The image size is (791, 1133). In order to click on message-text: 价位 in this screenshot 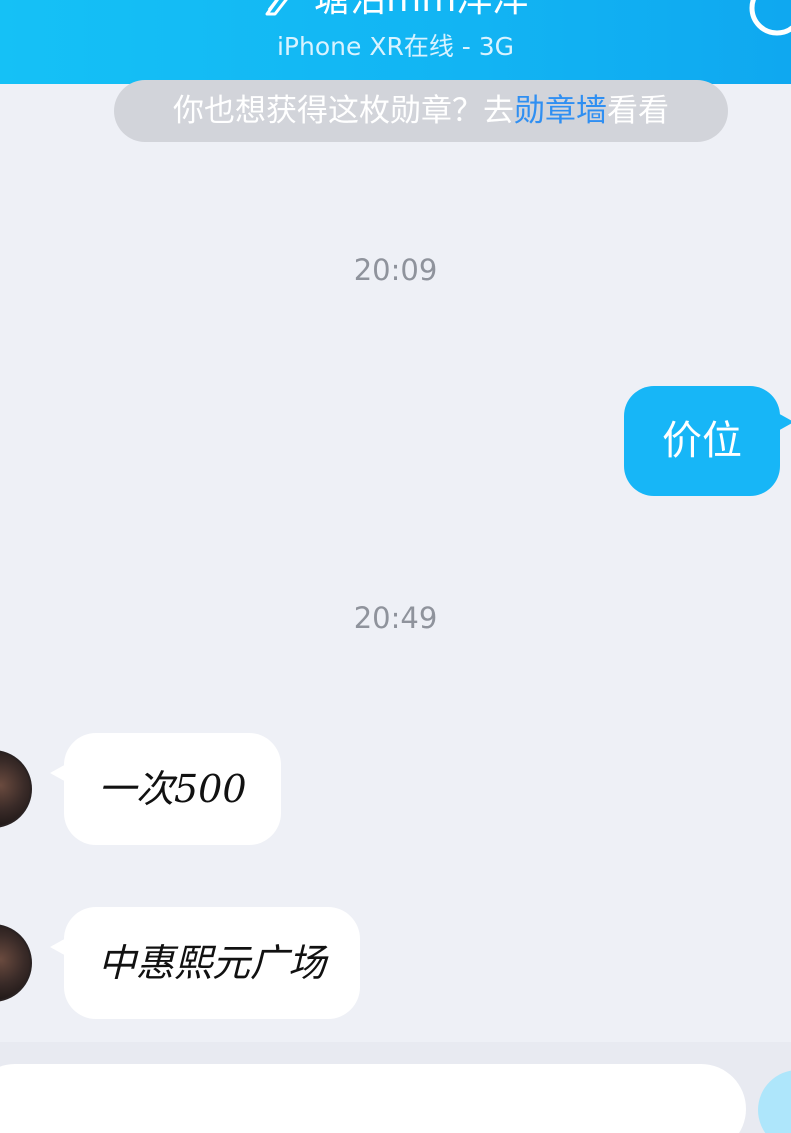, I will do `click(702, 441)`.